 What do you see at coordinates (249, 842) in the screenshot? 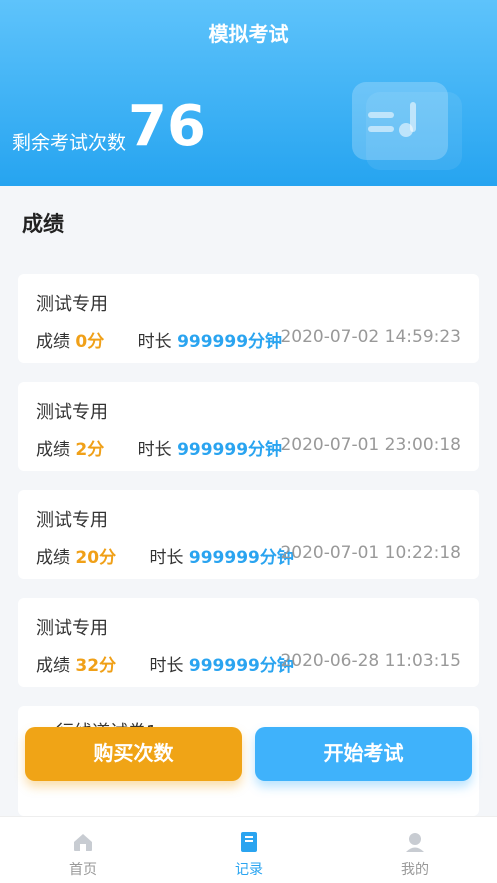
I see `record-icon` at bounding box center [249, 842].